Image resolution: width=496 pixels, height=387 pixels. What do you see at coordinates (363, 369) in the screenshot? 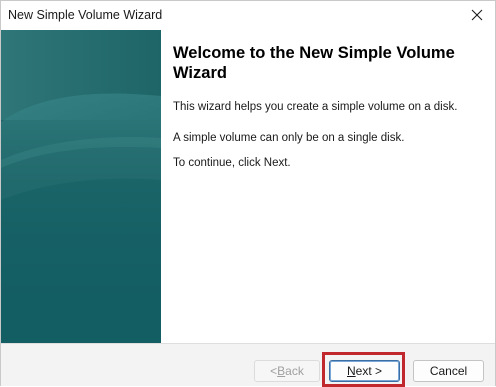
I see `next-button-highlight` at bounding box center [363, 369].